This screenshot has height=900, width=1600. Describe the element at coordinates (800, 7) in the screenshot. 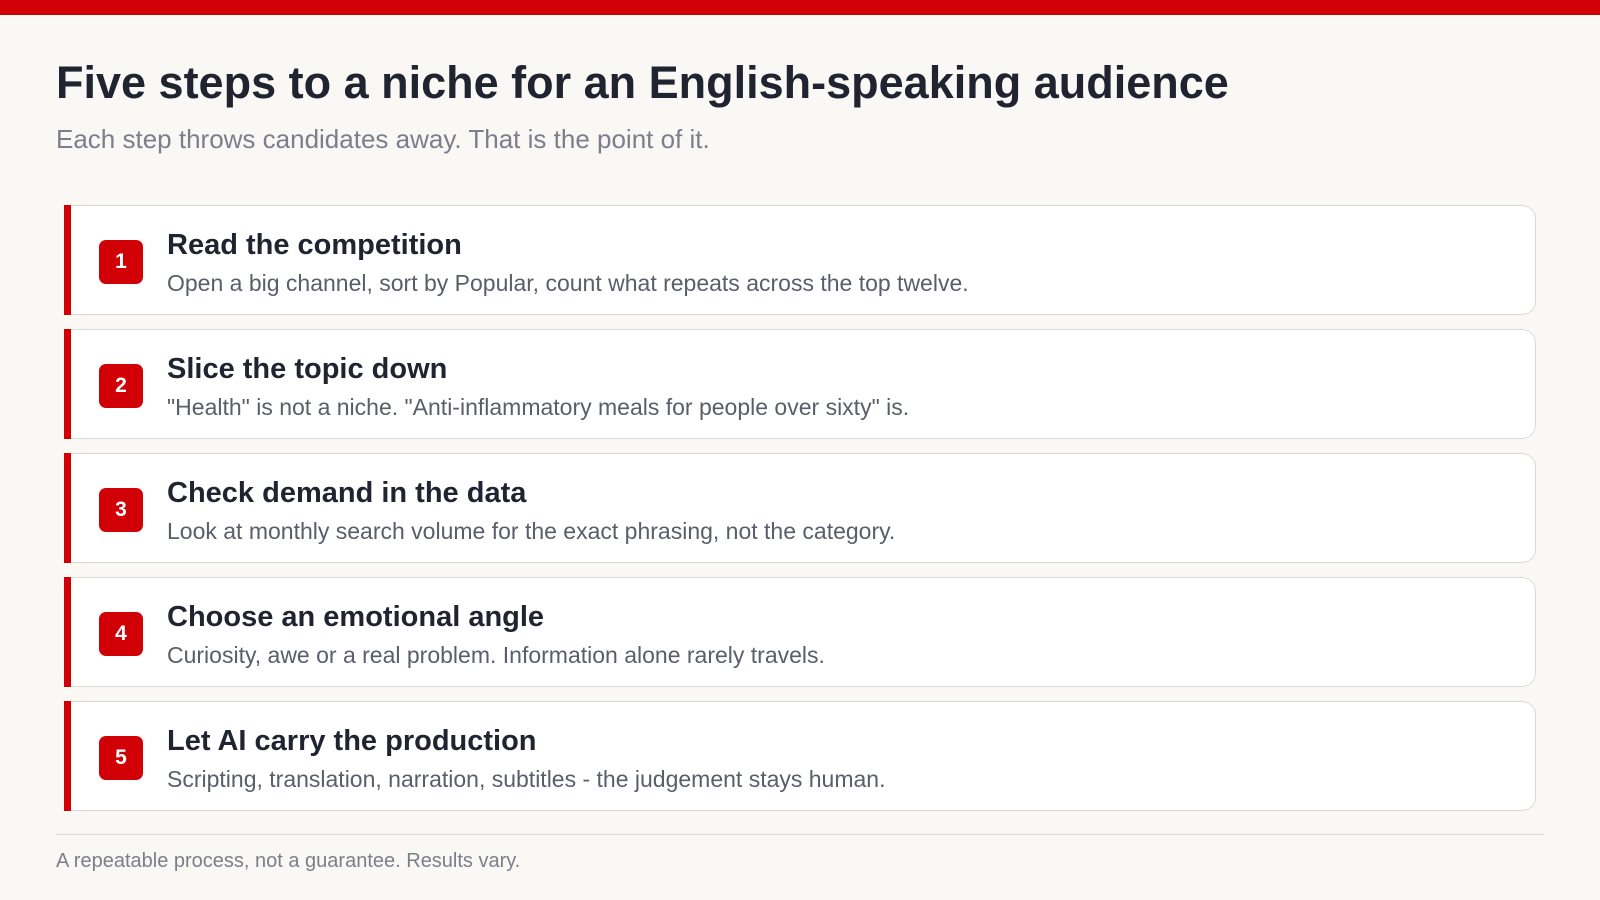

I see `top-accent-bar` at that location.